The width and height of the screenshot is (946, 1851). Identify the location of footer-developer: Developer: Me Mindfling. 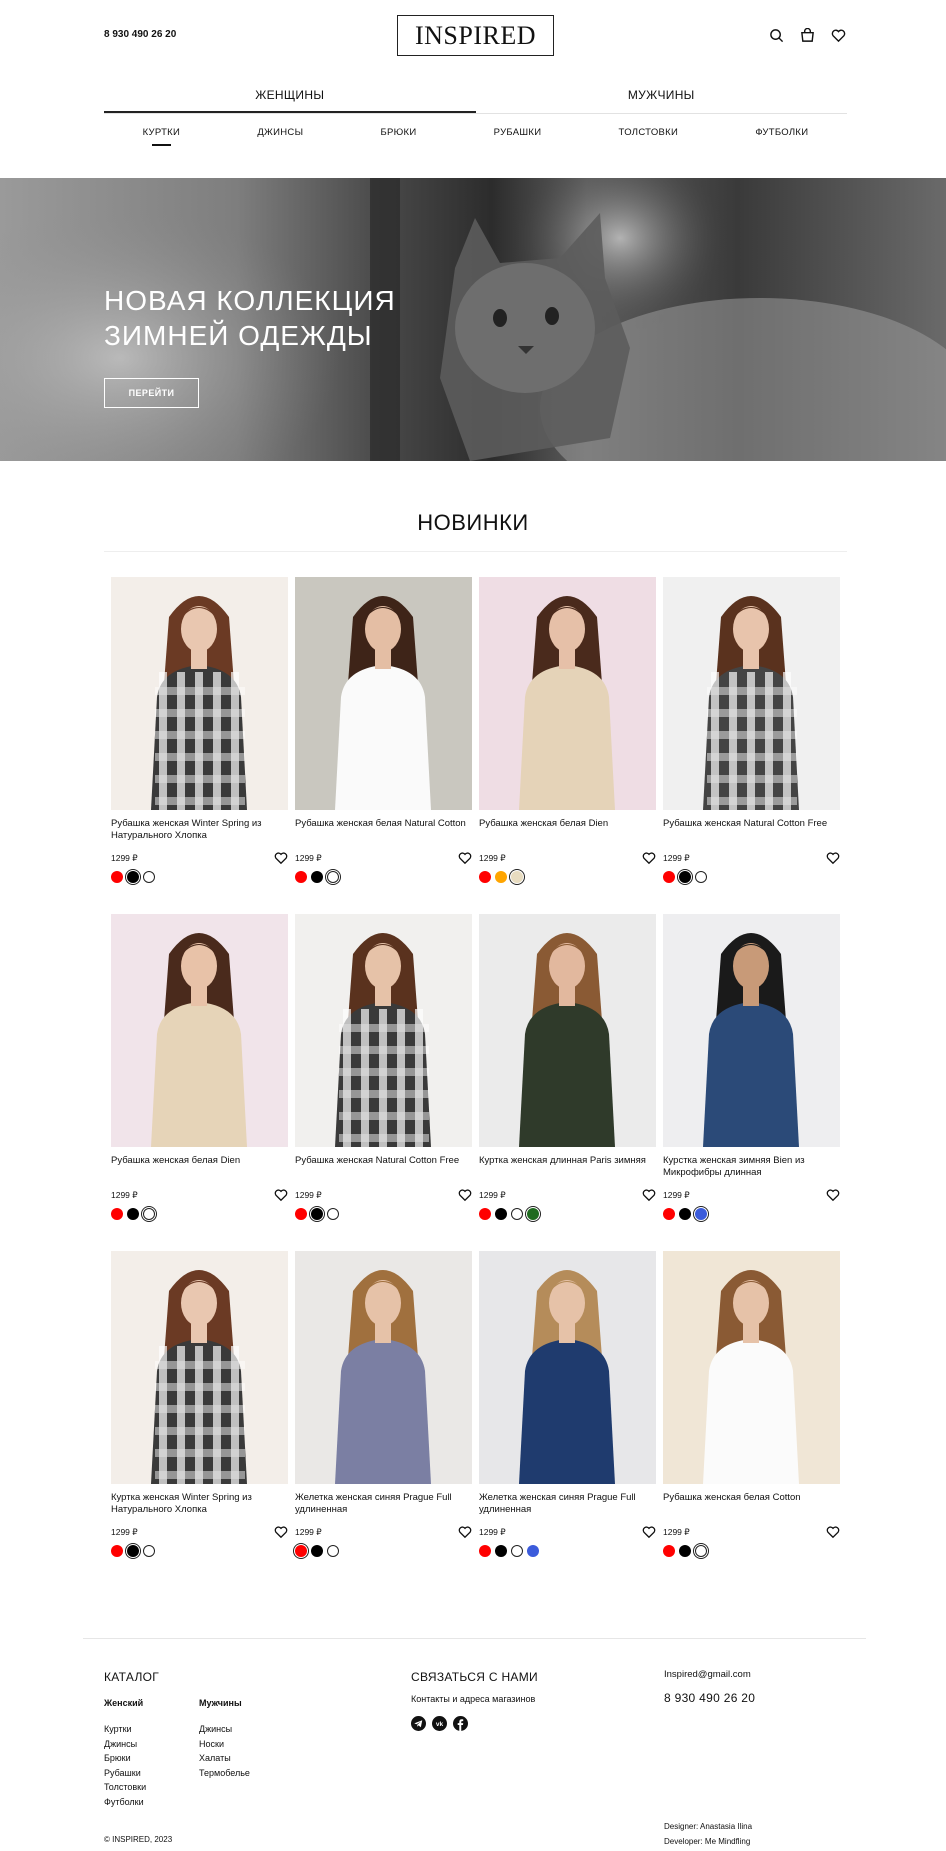
(707, 1841).